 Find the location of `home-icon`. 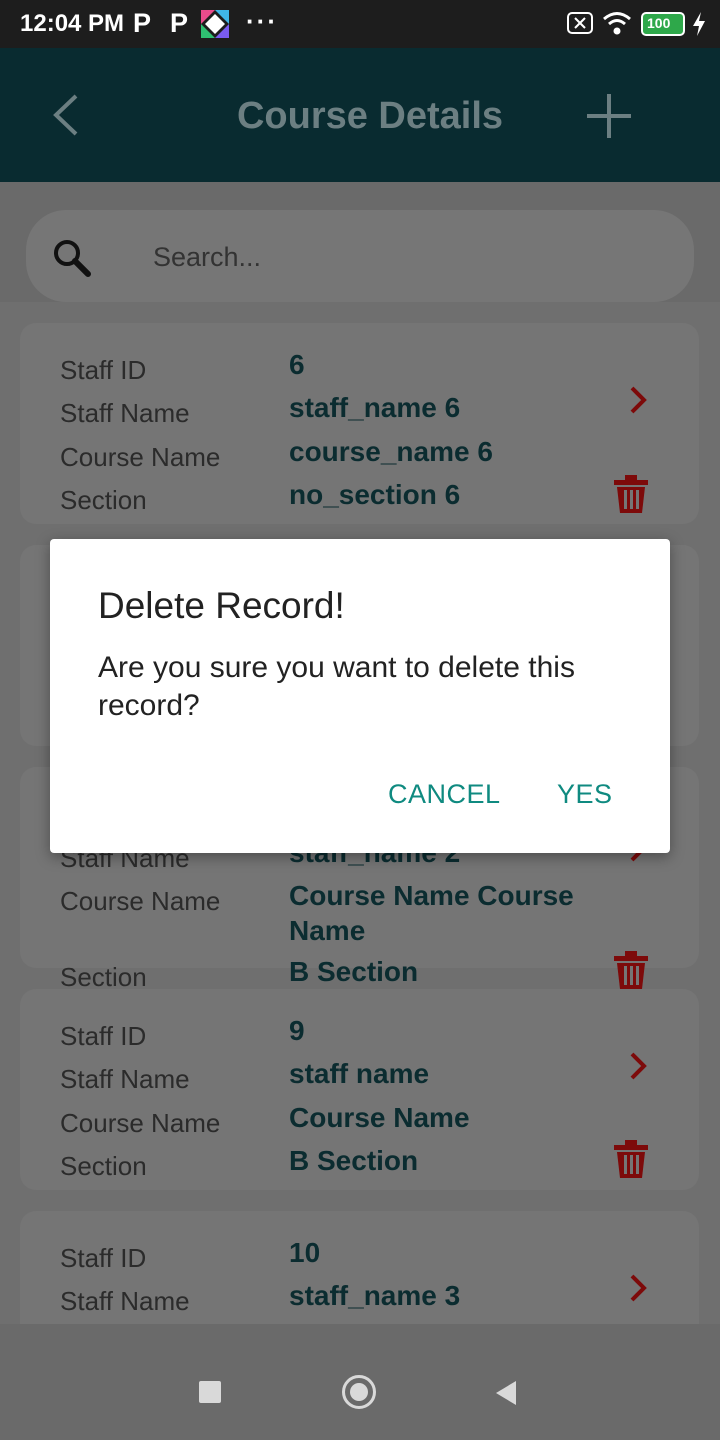

home-icon is located at coordinates (359, 1392).